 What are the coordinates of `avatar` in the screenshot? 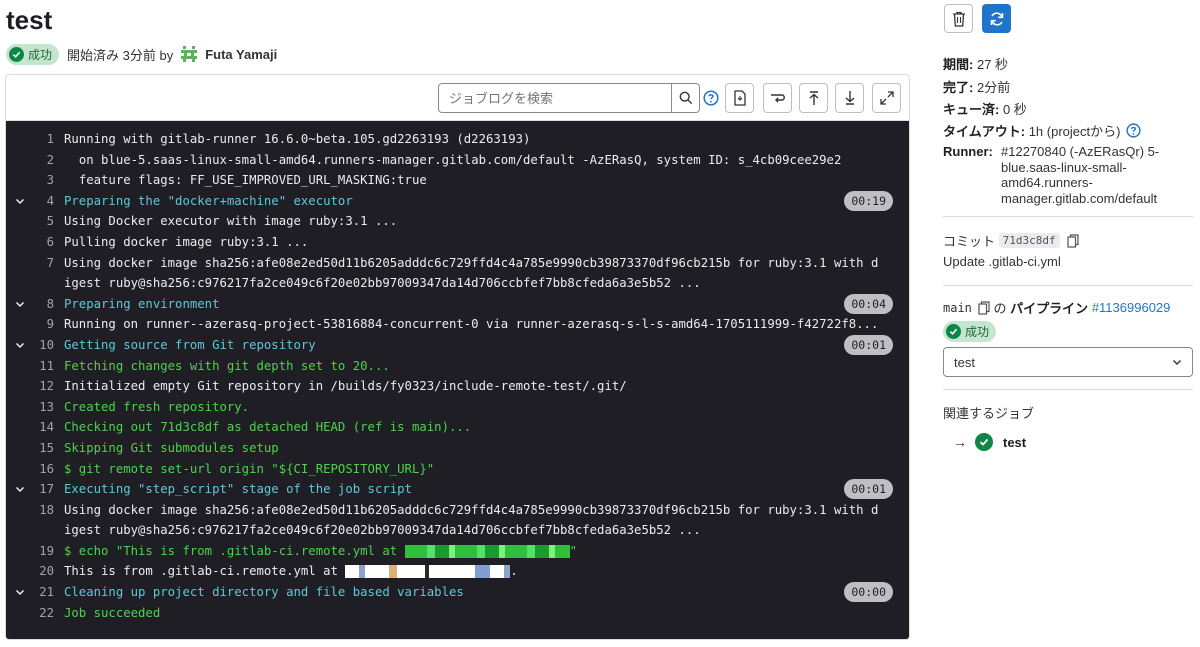 It's located at (189, 54).